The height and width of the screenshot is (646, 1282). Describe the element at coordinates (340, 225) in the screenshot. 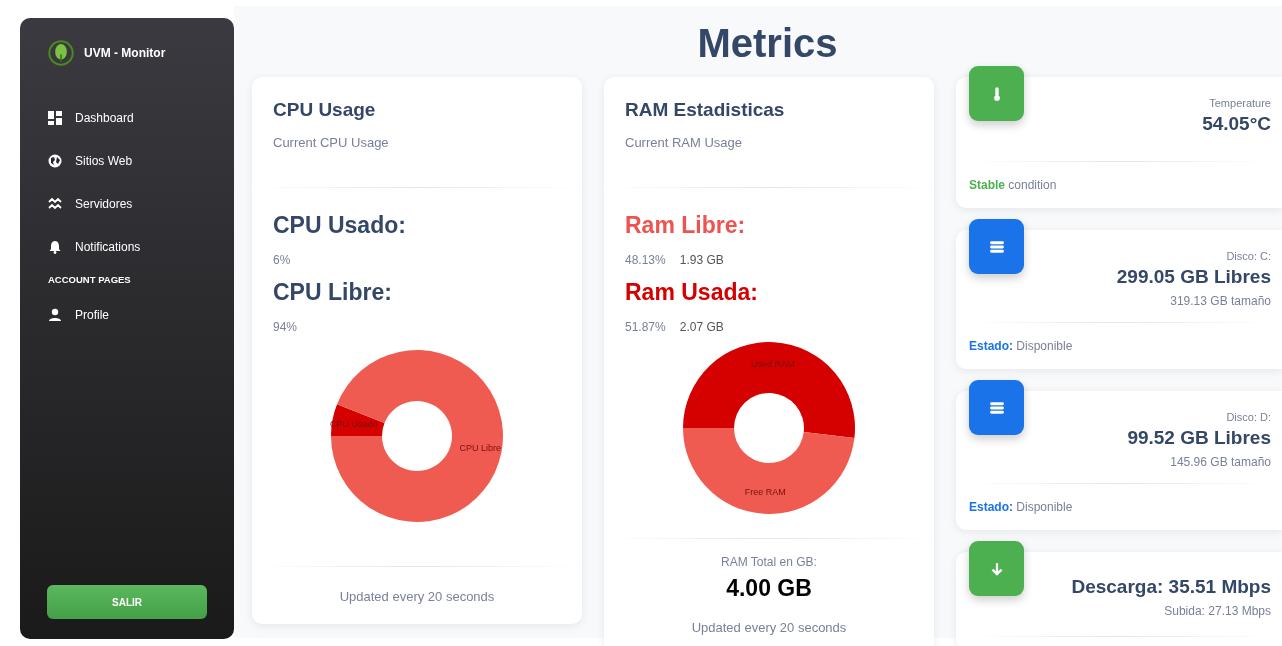

I see `stat-label: CPU Usado:` at that location.